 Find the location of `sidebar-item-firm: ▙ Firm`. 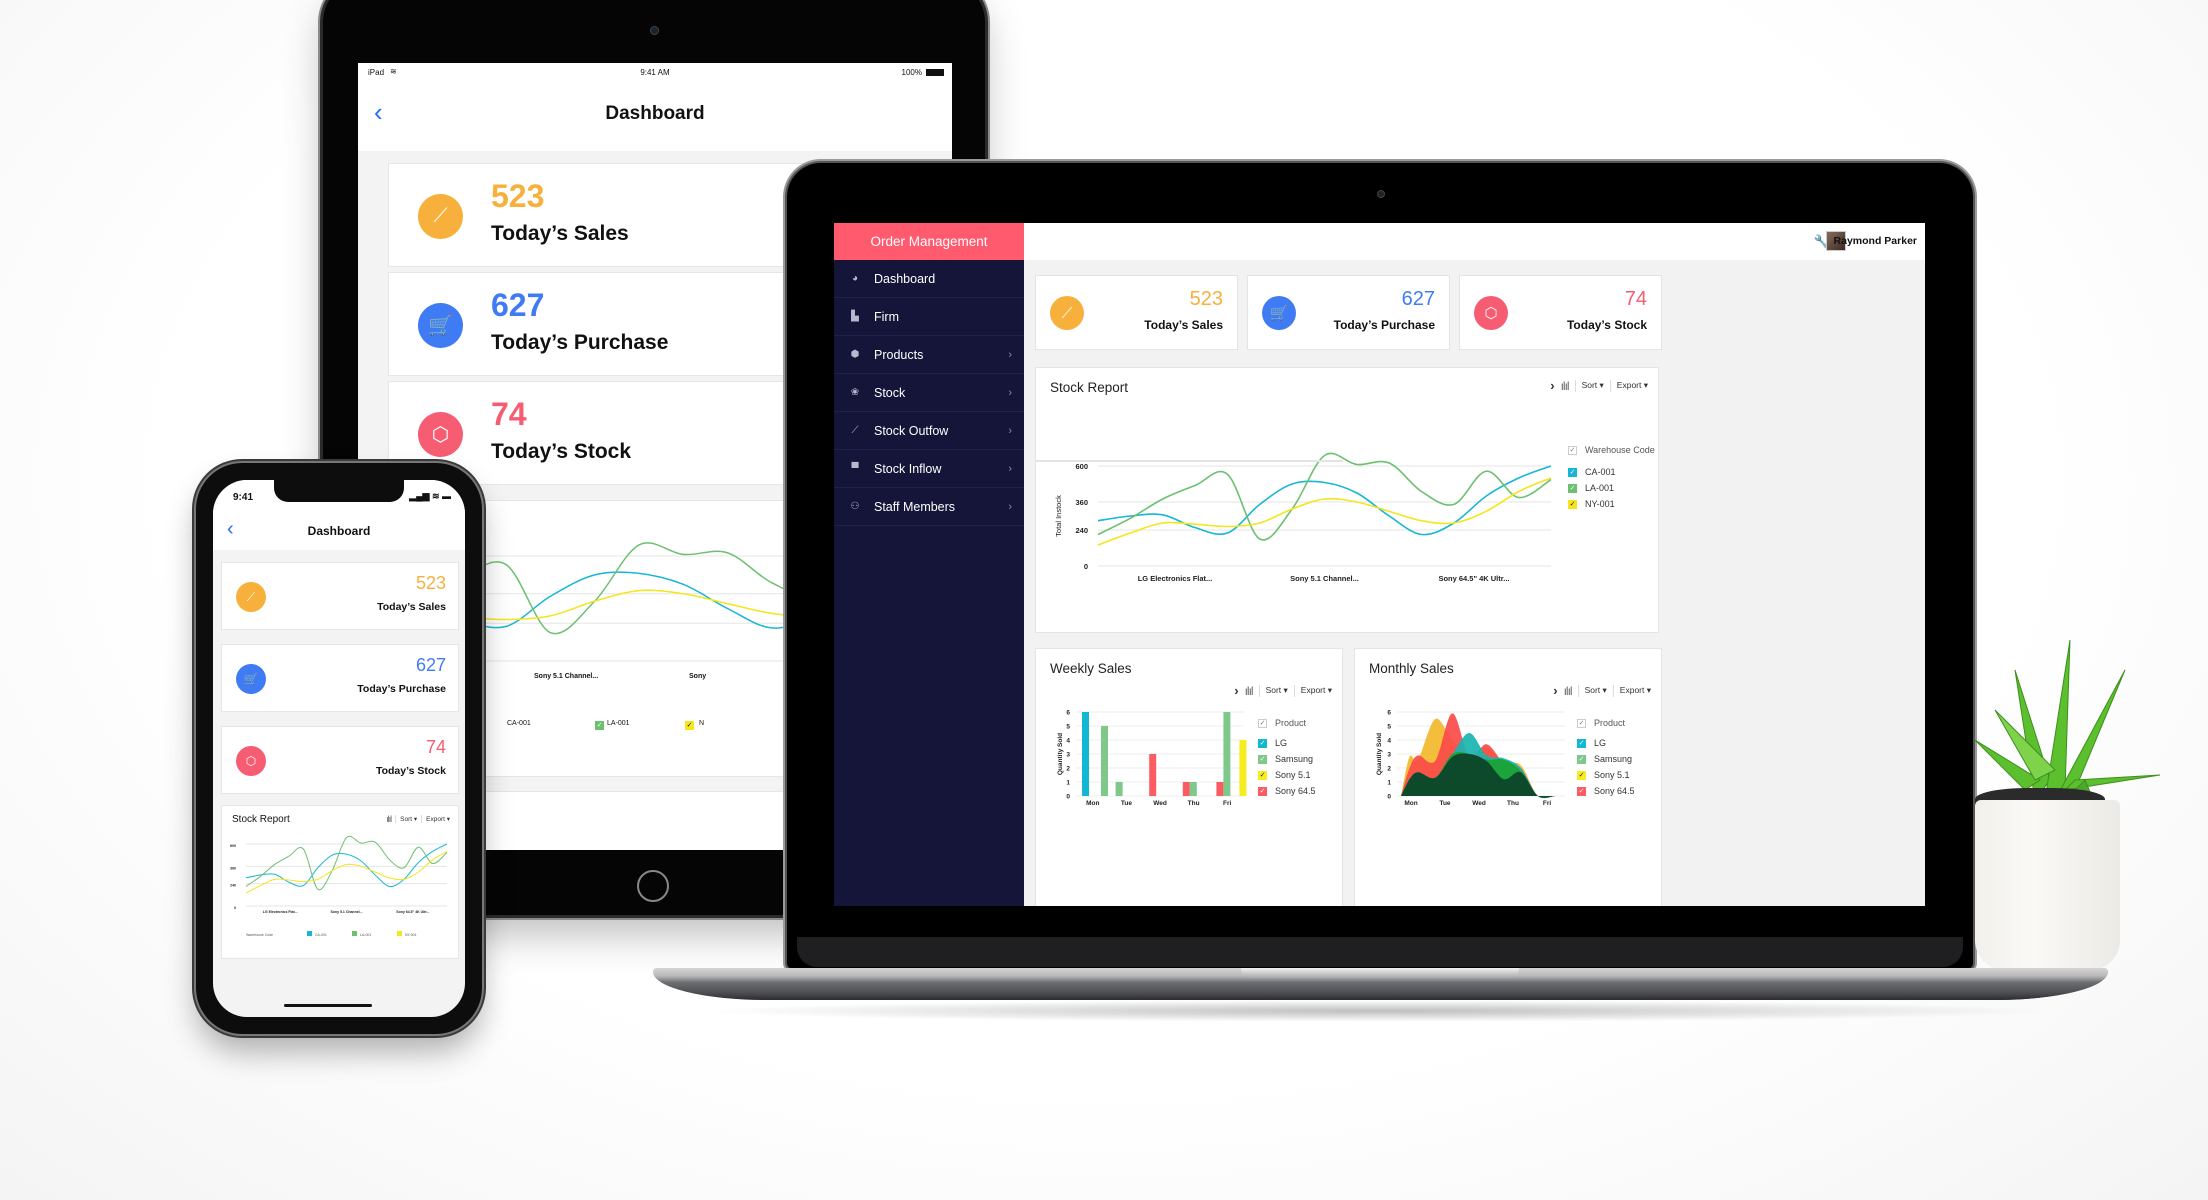

sidebar-item-firm: ▙ Firm is located at coordinates (929, 317).